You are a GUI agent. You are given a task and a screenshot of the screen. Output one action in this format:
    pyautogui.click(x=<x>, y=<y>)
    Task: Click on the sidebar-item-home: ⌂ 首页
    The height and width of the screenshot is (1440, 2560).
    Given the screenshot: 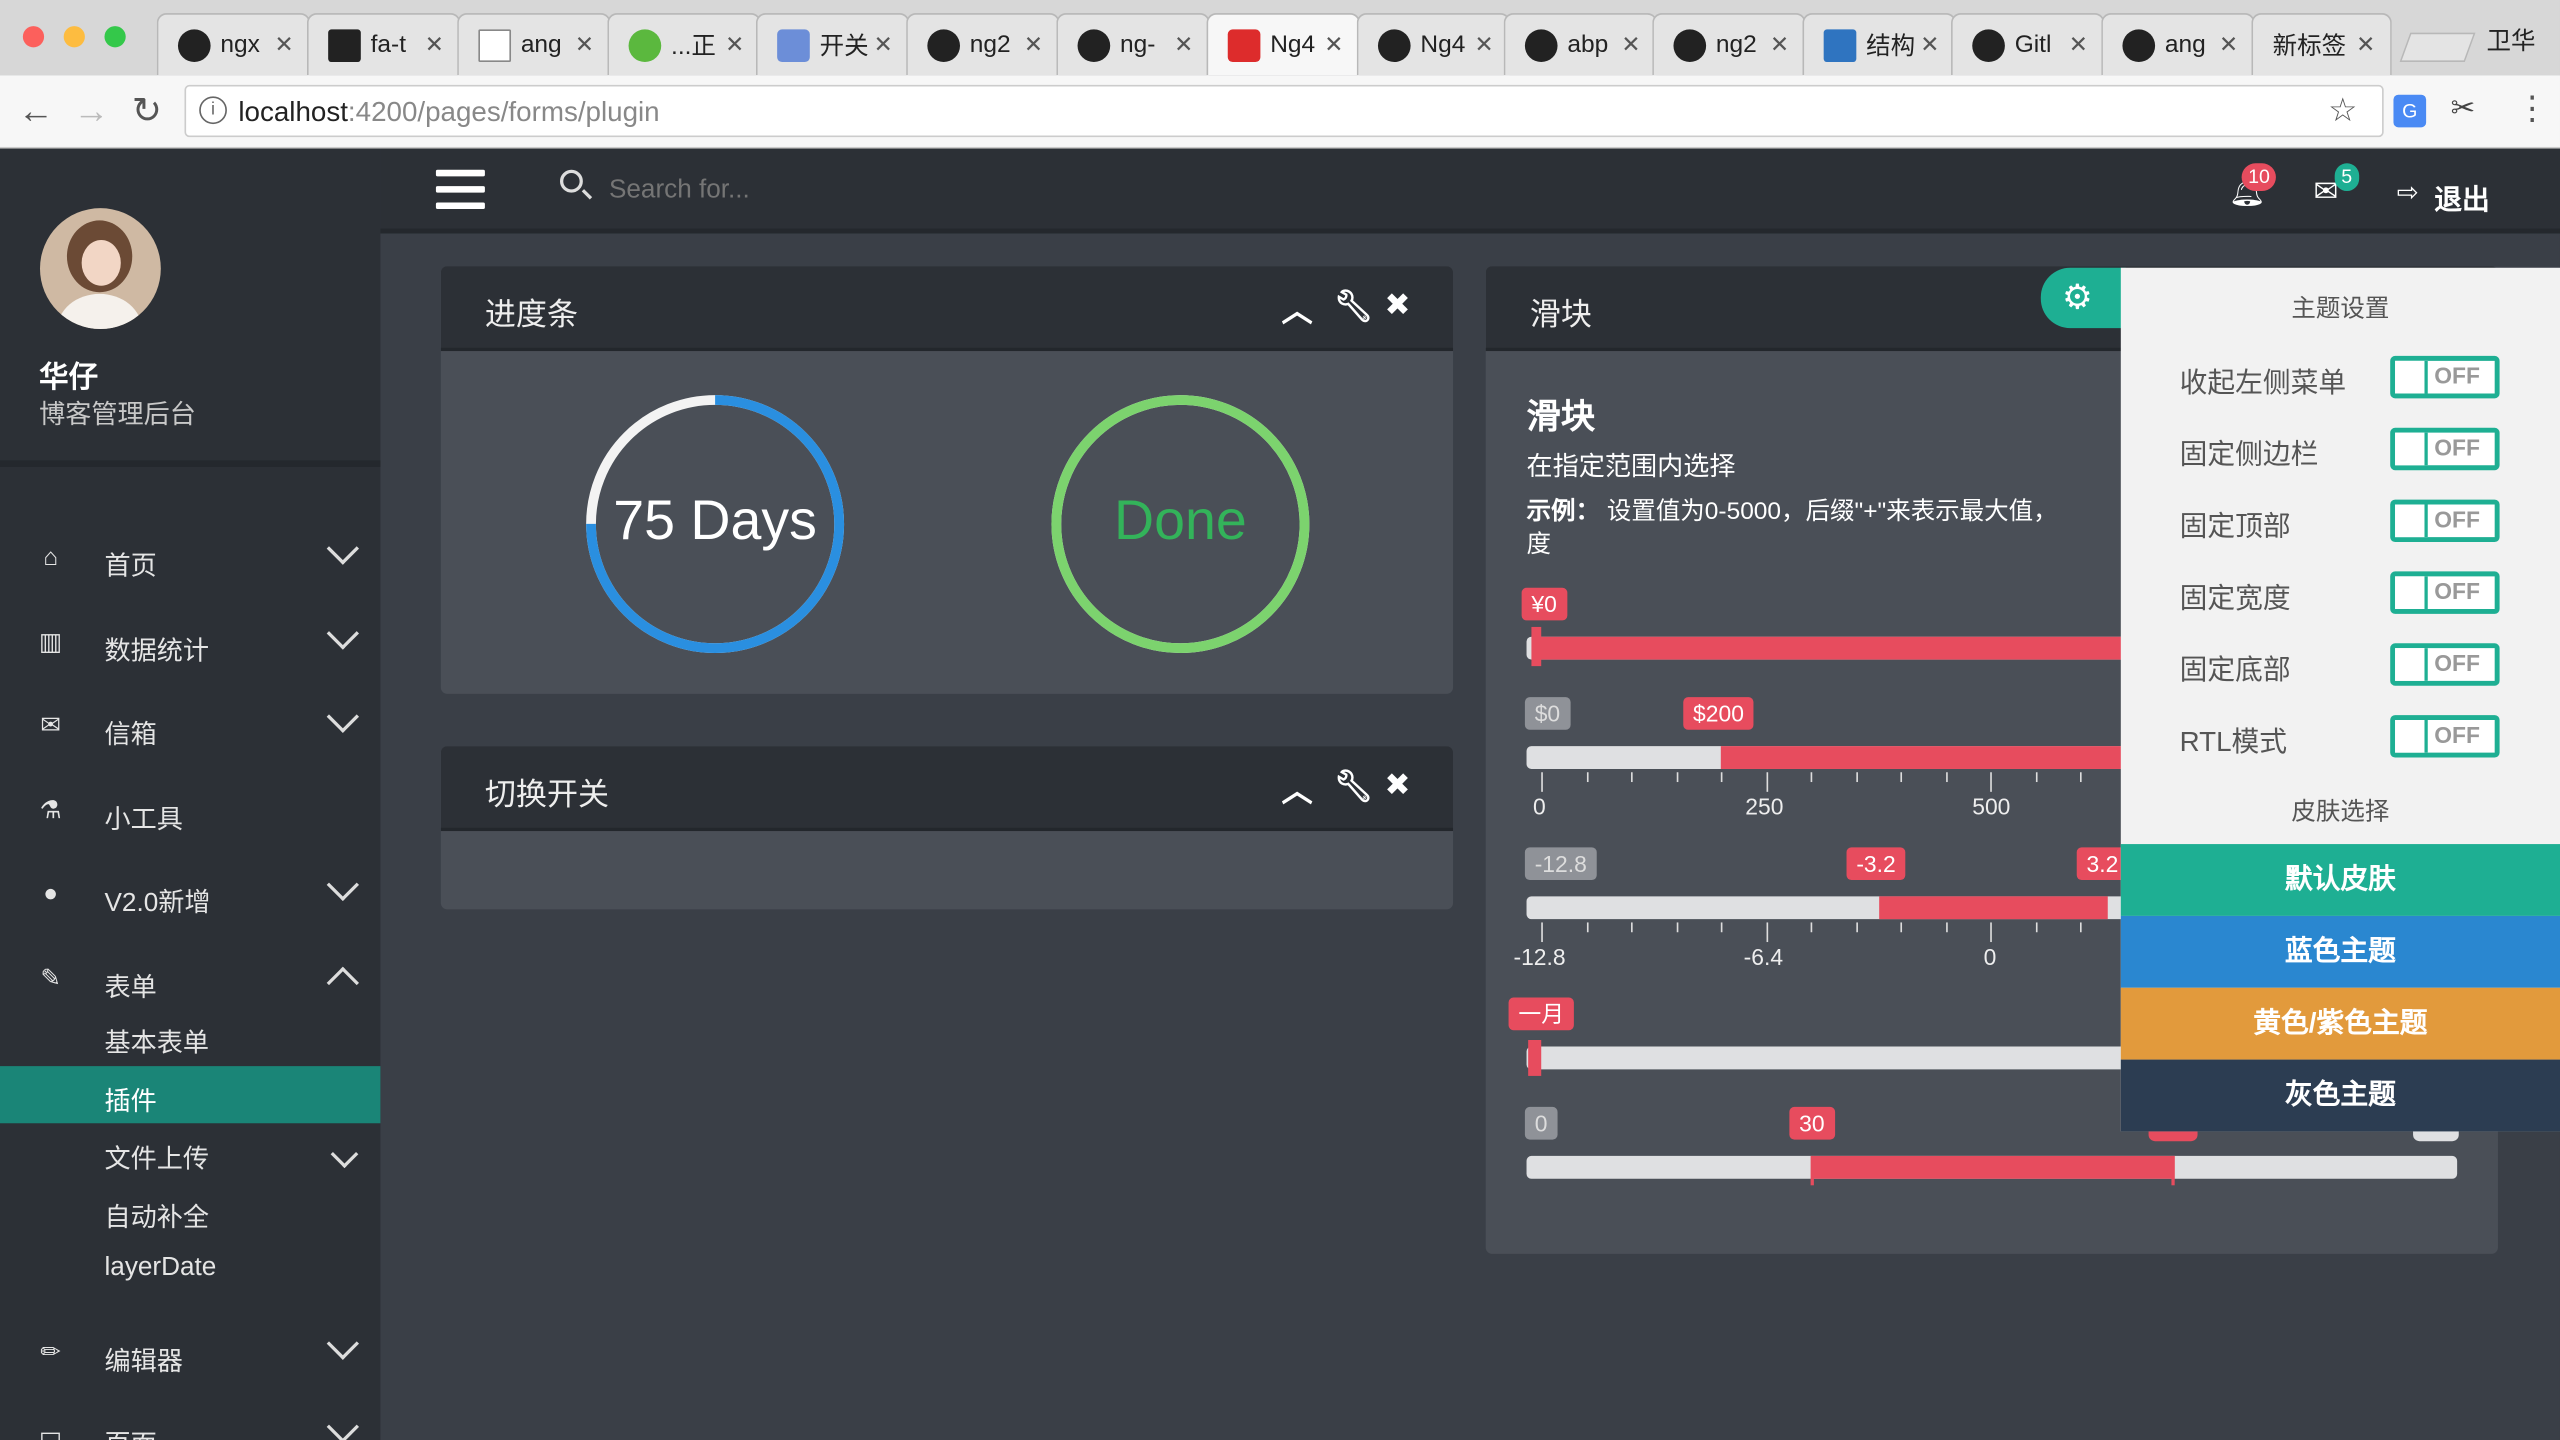 What is the action you would take?
    pyautogui.click(x=190, y=562)
    